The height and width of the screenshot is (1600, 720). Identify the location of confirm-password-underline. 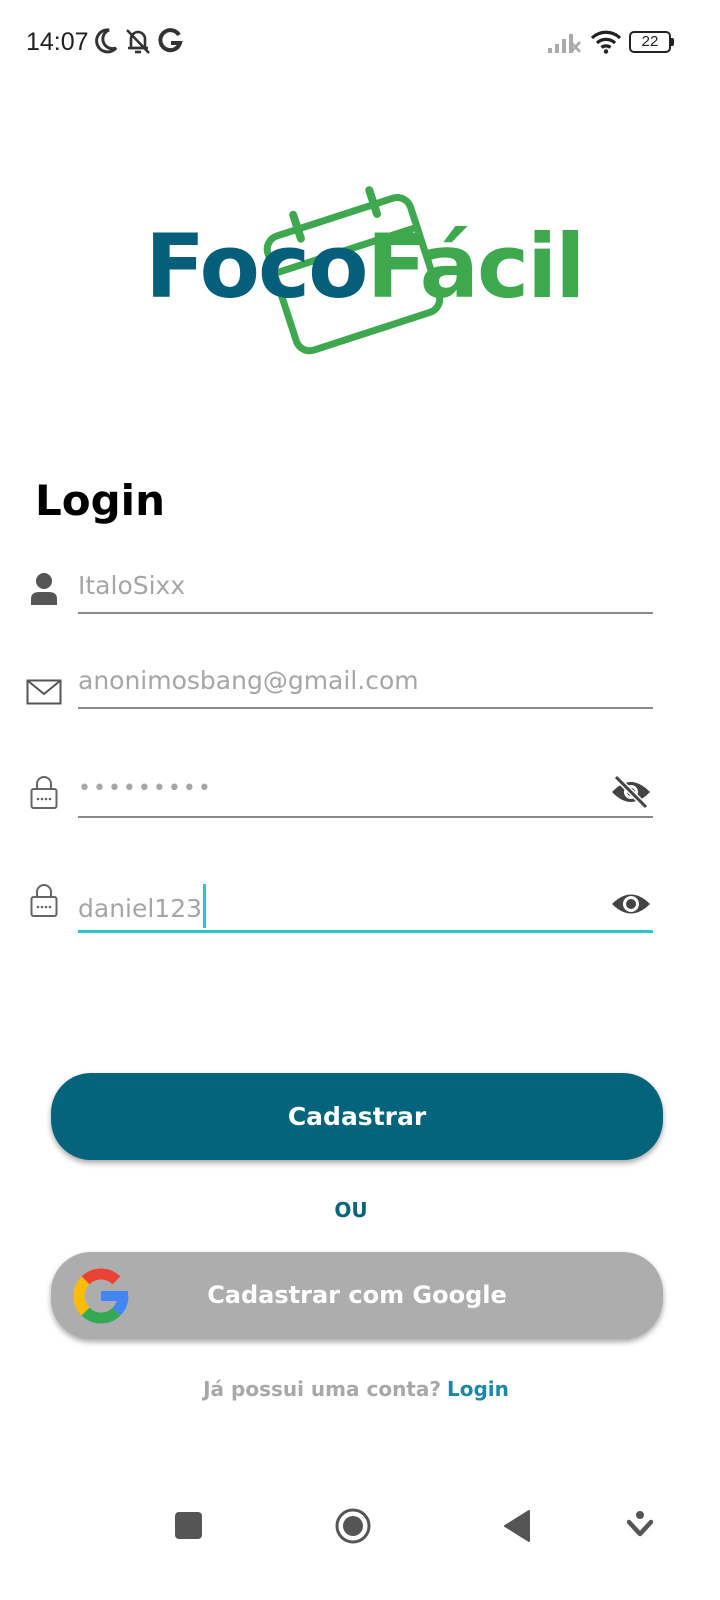
(365, 931).